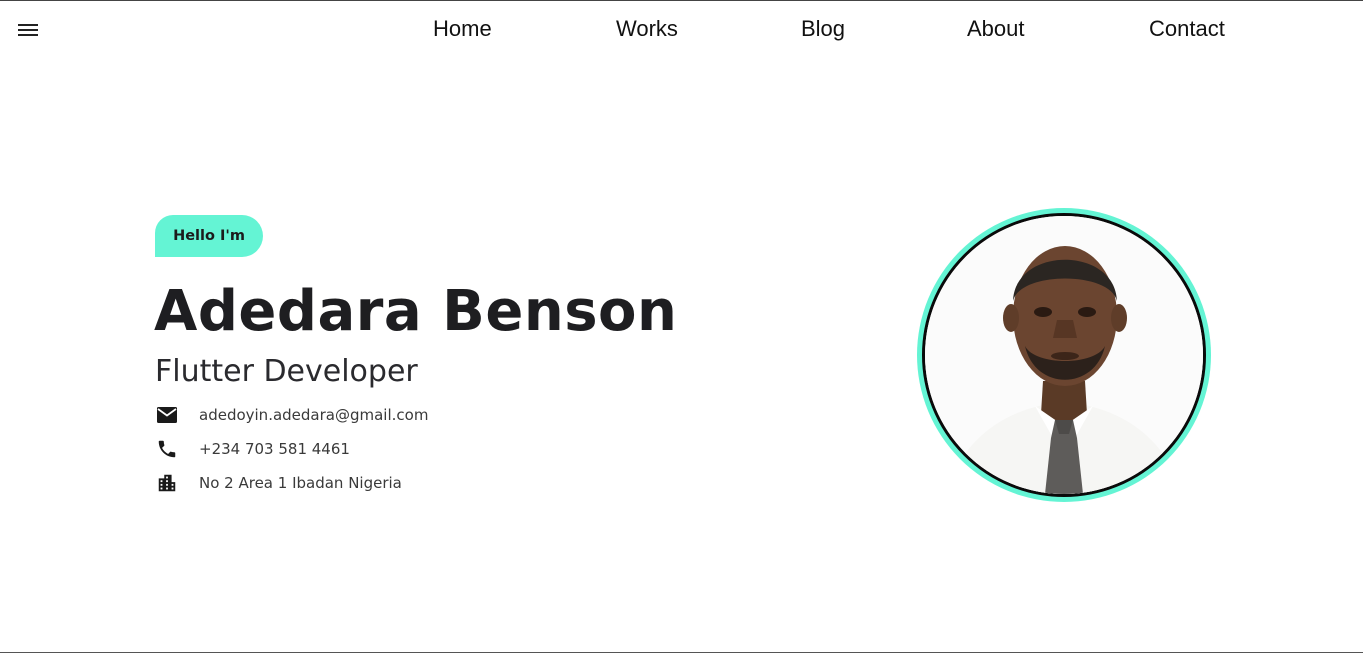 Image resolution: width=1363 pixels, height=653 pixels. What do you see at coordinates (1187, 29) in the screenshot?
I see `nav-item-contact: Contact` at bounding box center [1187, 29].